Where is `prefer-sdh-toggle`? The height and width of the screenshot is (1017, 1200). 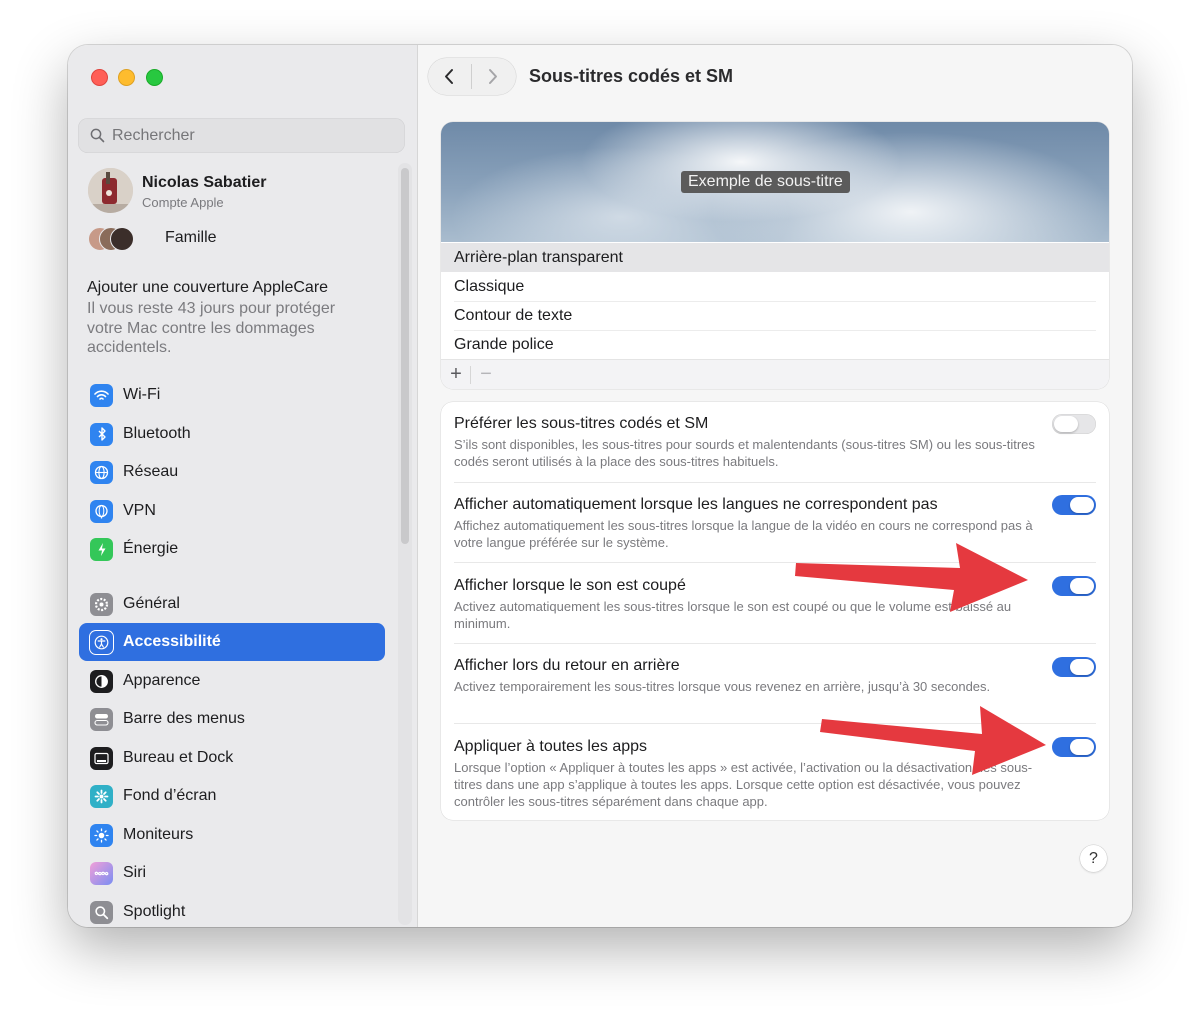 prefer-sdh-toggle is located at coordinates (1074, 424).